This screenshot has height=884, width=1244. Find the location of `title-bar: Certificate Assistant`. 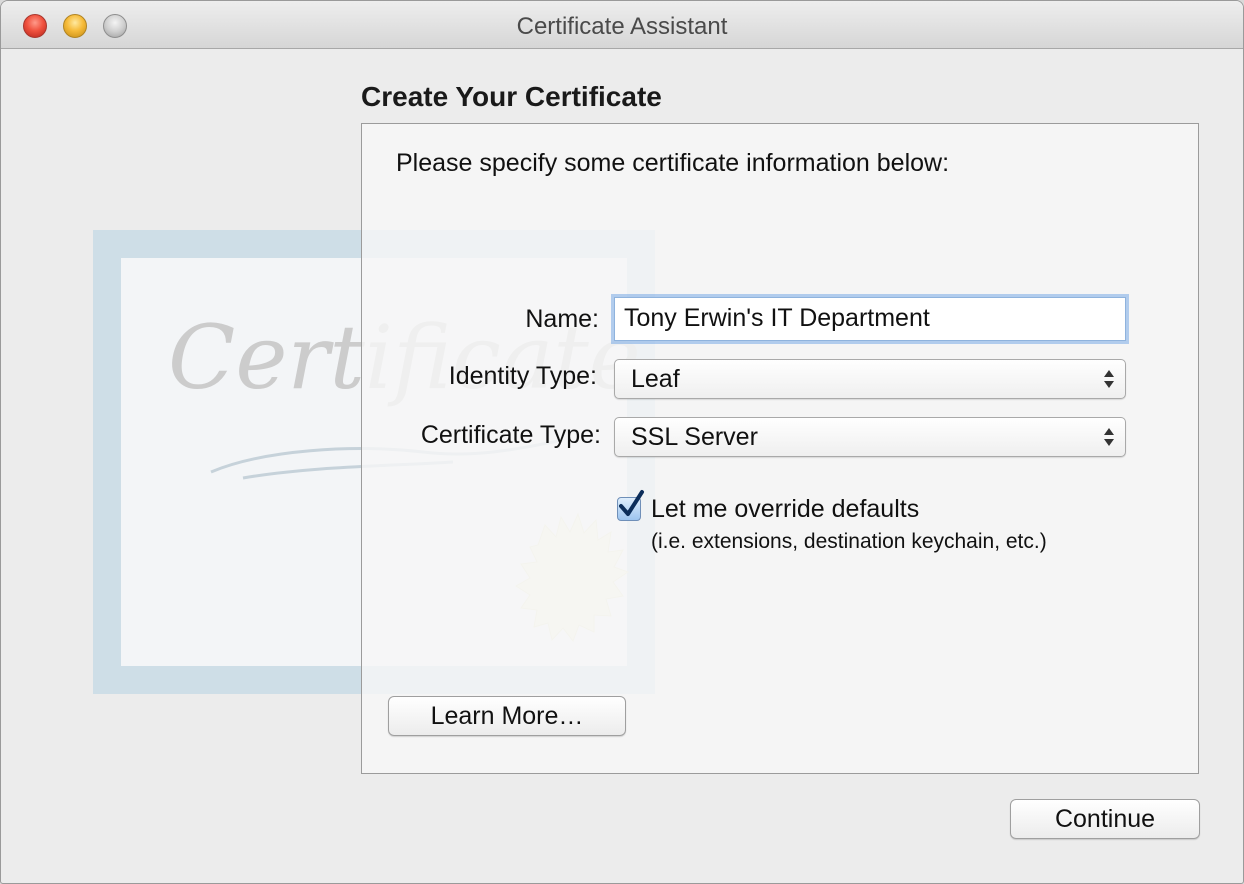

title-bar: Certificate Assistant is located at coordinates (622, 25).